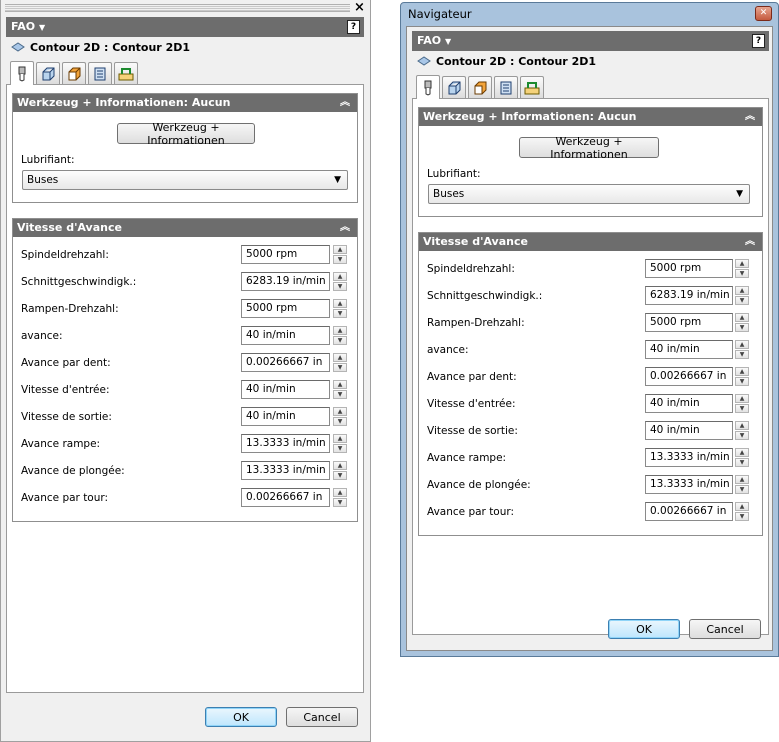 This screenshot has height=742, width=779. I want to click on panel-grip, so click(177, 8).